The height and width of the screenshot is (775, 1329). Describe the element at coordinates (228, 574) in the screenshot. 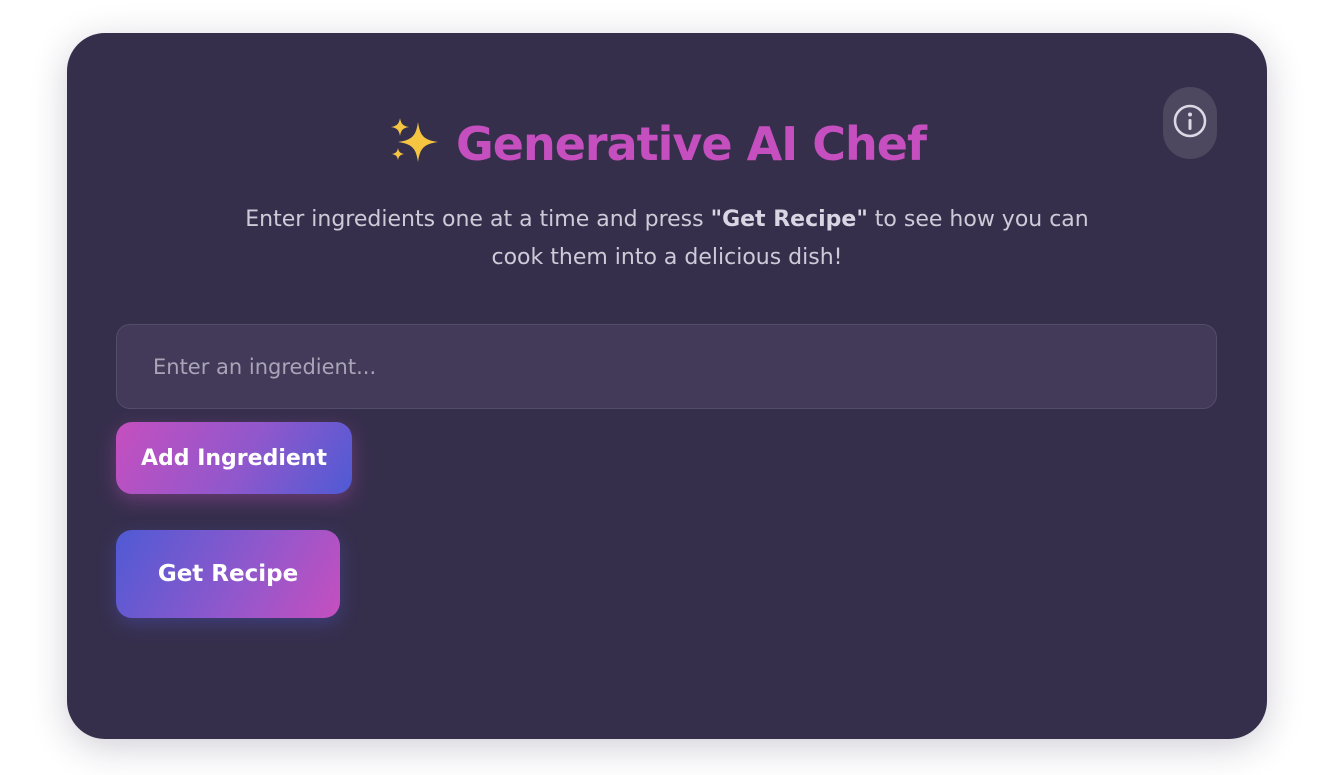

I see `get-recipe-button: Get Recipe` at that location.